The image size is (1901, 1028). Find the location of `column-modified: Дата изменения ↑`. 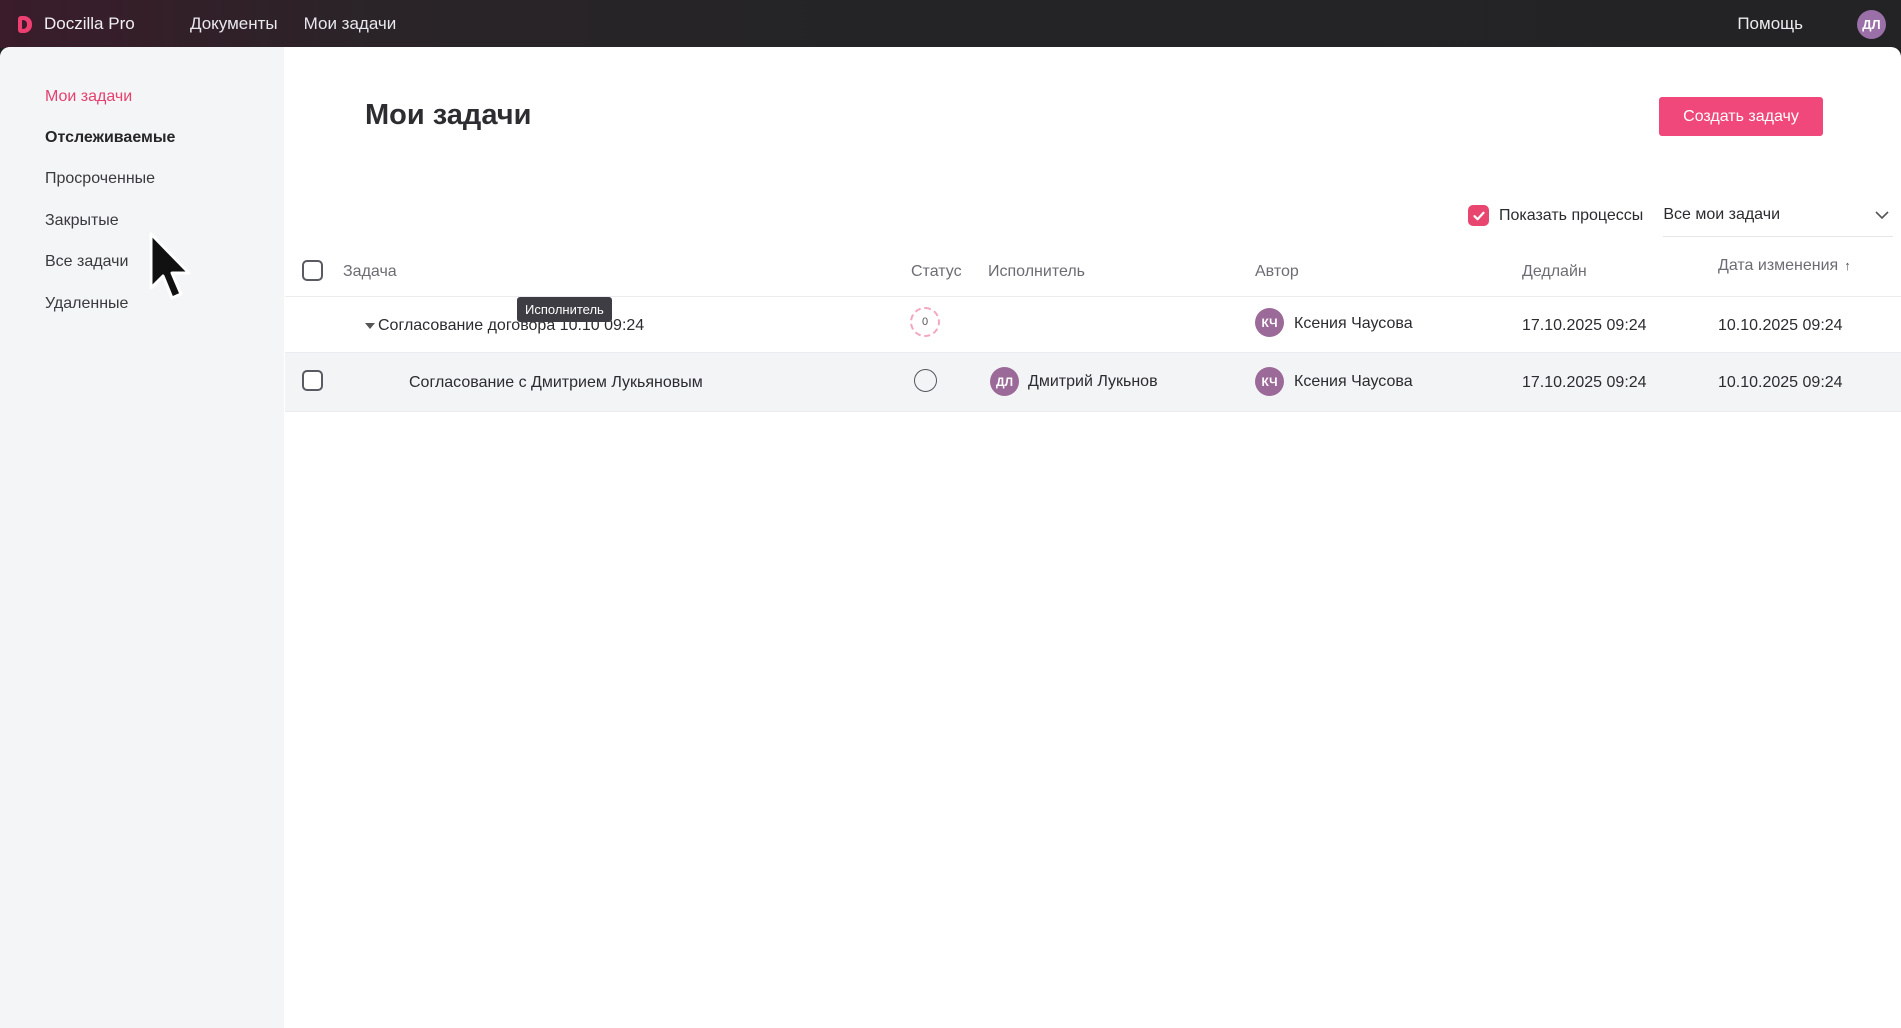

column-modified: Дата изменения ↑ is located at coordinates (1784, 266).